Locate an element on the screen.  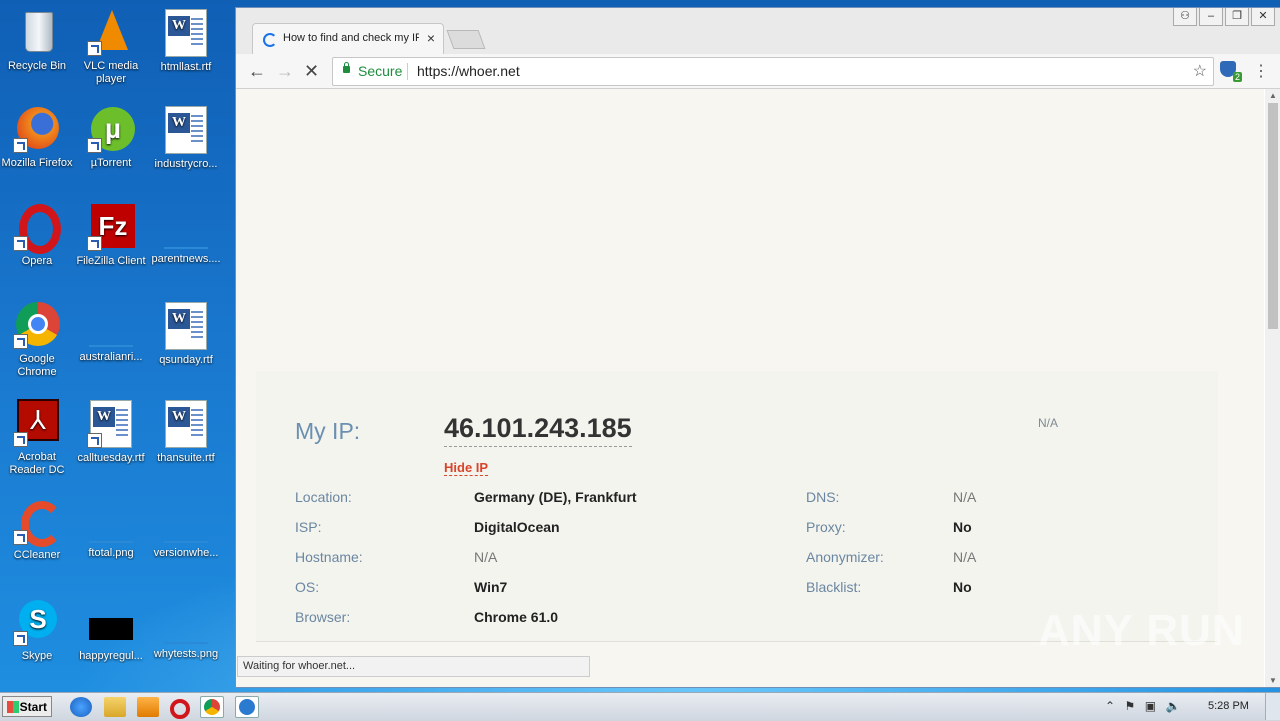
window-controls: ⚇ – ❐ ✕ is located at coordinates (1224, 18).